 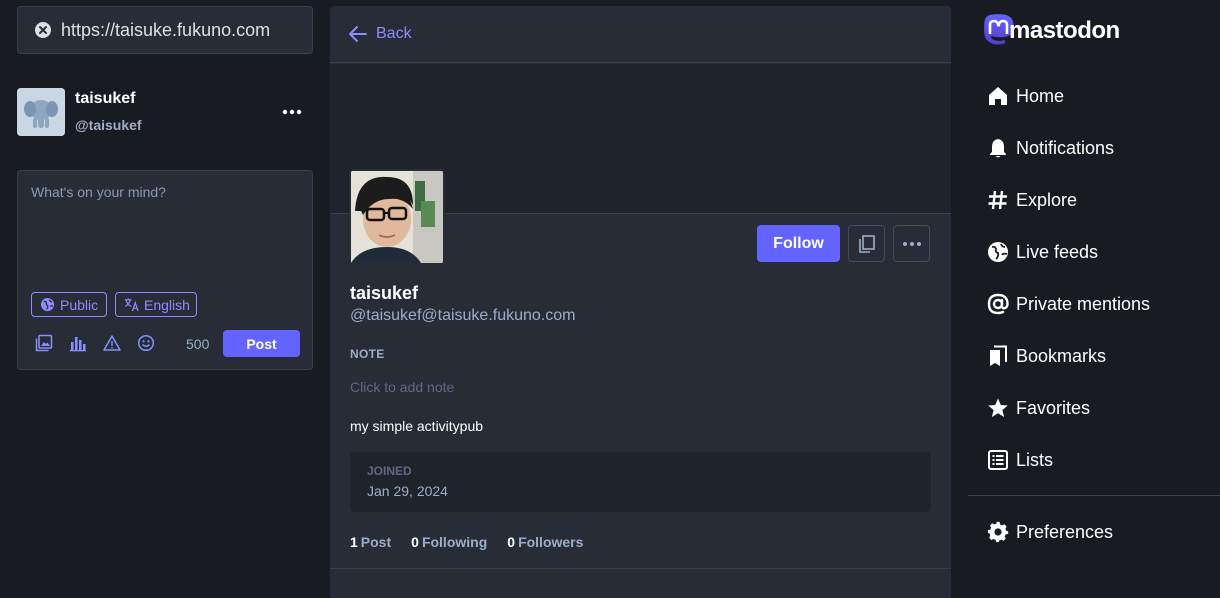 What do you see at coordinates (165, 113) in the screenshot?
I see `current-account: taisukef @taisukef` at bounding box center [165, 113].